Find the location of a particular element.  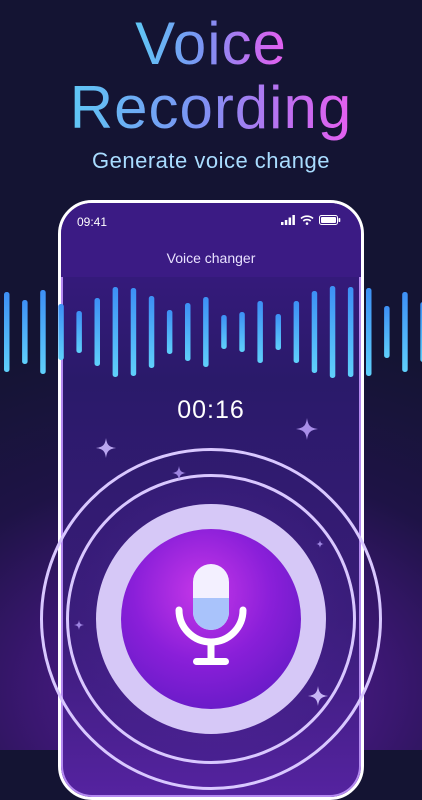

wifi-icon is located at coordinates (307, 220).